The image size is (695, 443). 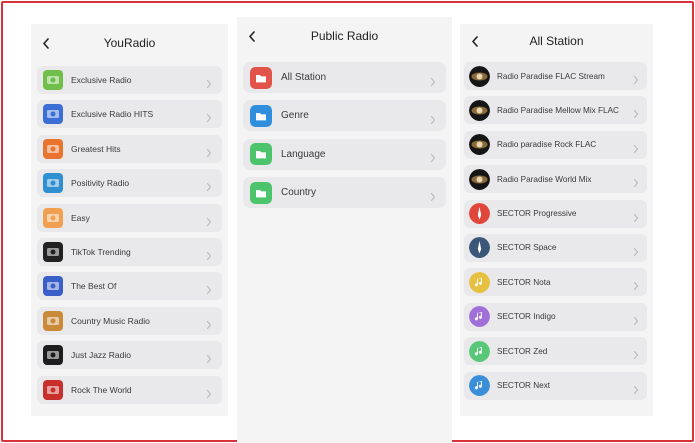 I want to click on list-item-label: Genre, so click(x=295, y=116).